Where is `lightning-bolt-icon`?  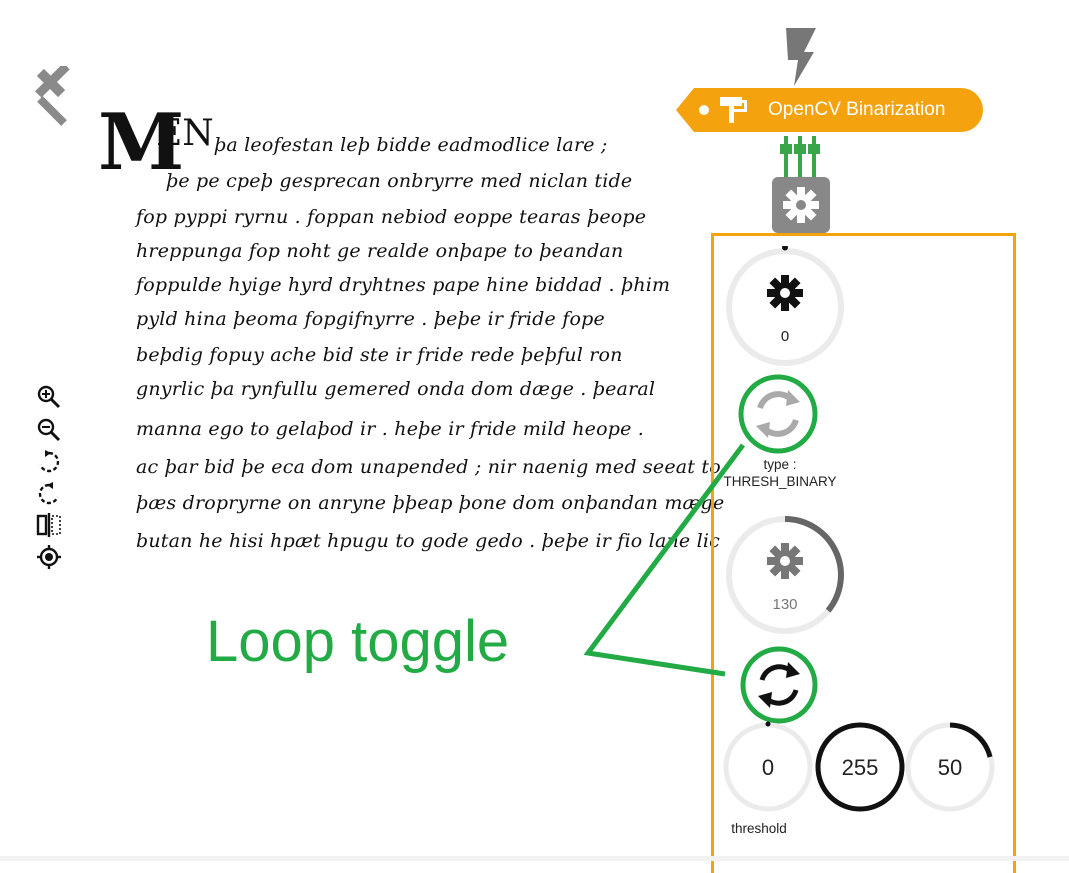 lightning-bolt-icon is located at coordinates (800, 57).